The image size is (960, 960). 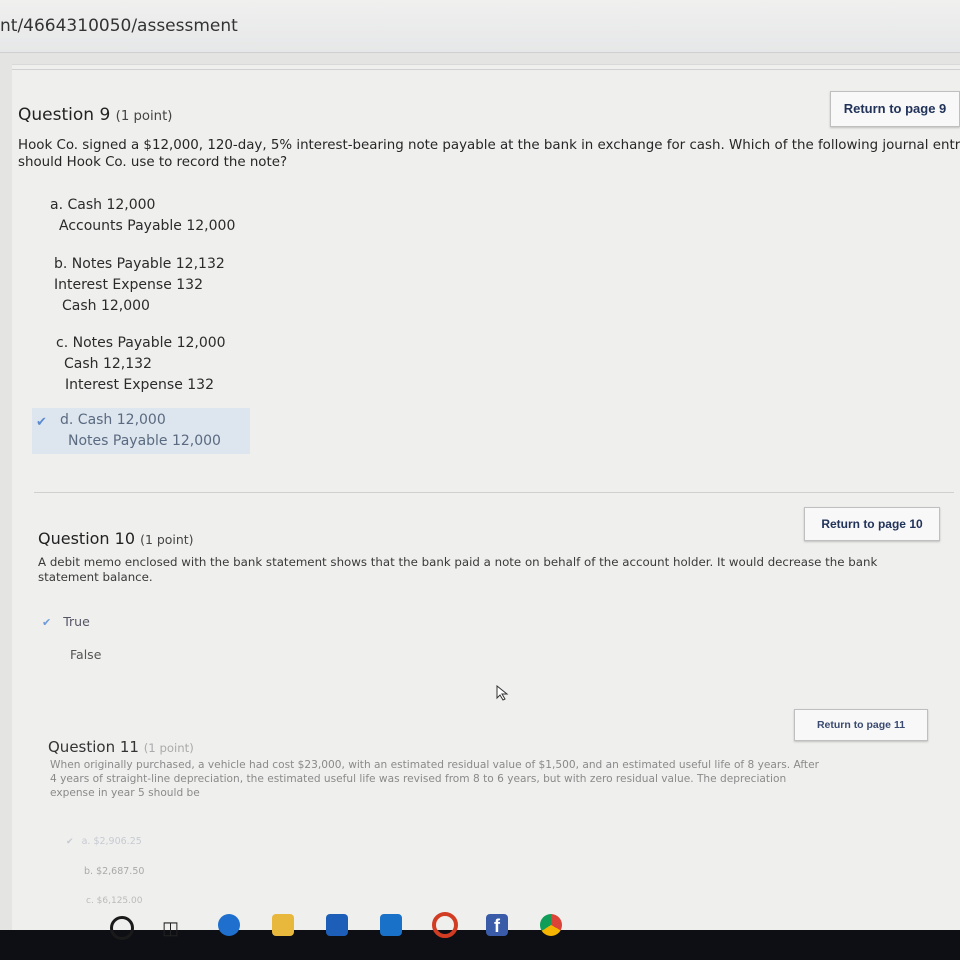 What do you see at coordinates (337, 925) in the screenshot?
I see `store-icon` at bounding box center [337, 925].